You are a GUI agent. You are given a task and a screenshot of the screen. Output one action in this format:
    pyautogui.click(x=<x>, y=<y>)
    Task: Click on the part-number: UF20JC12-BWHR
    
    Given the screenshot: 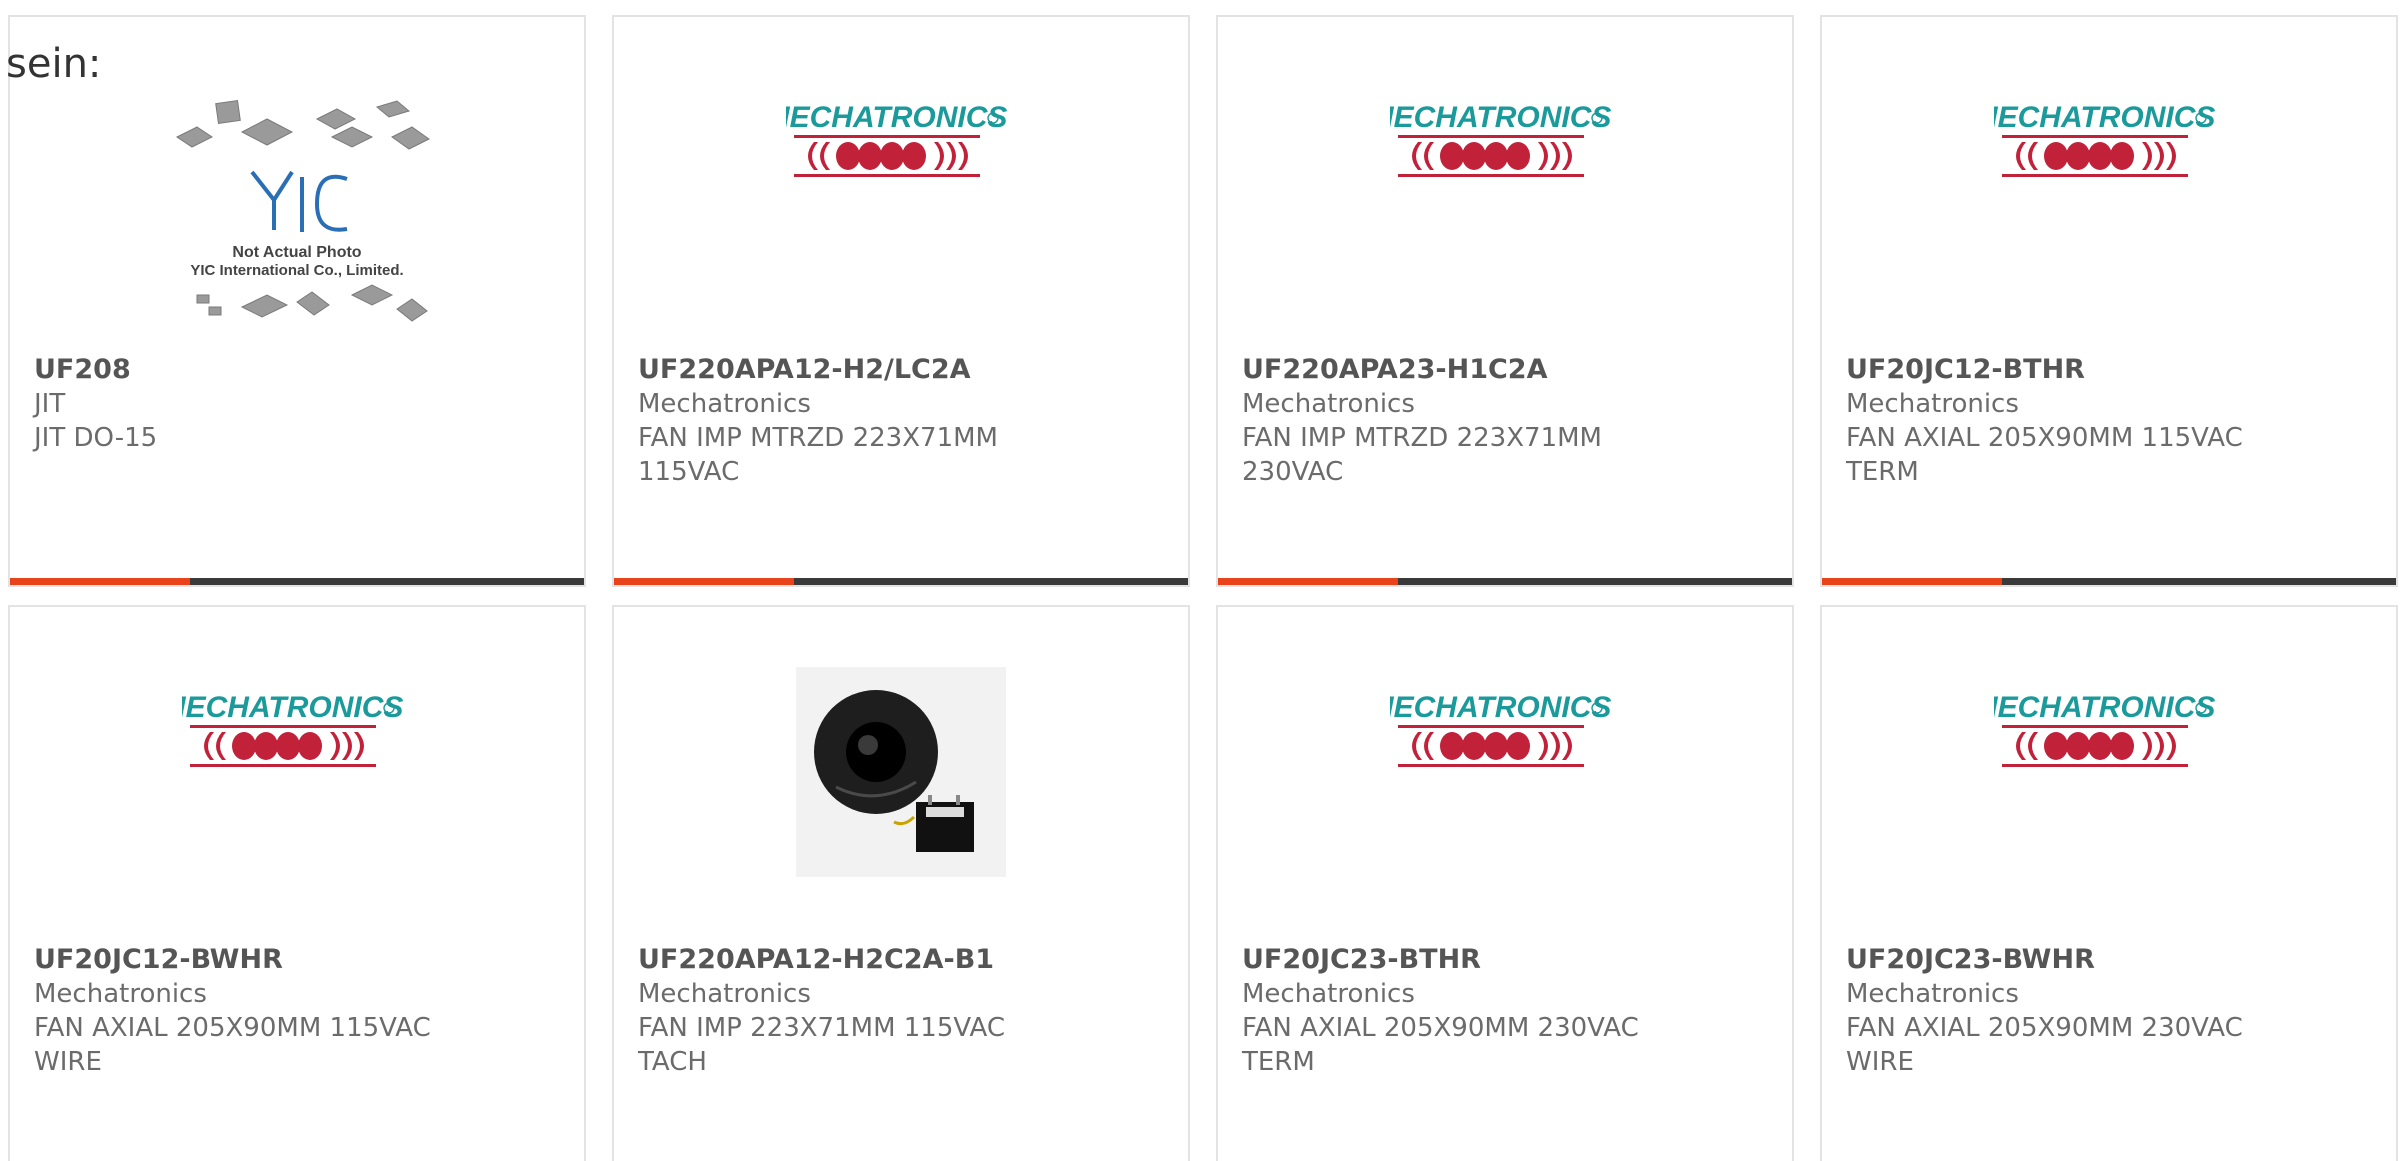 What is the action you would take?
    pyautogui.click(x=297, y=960)
    